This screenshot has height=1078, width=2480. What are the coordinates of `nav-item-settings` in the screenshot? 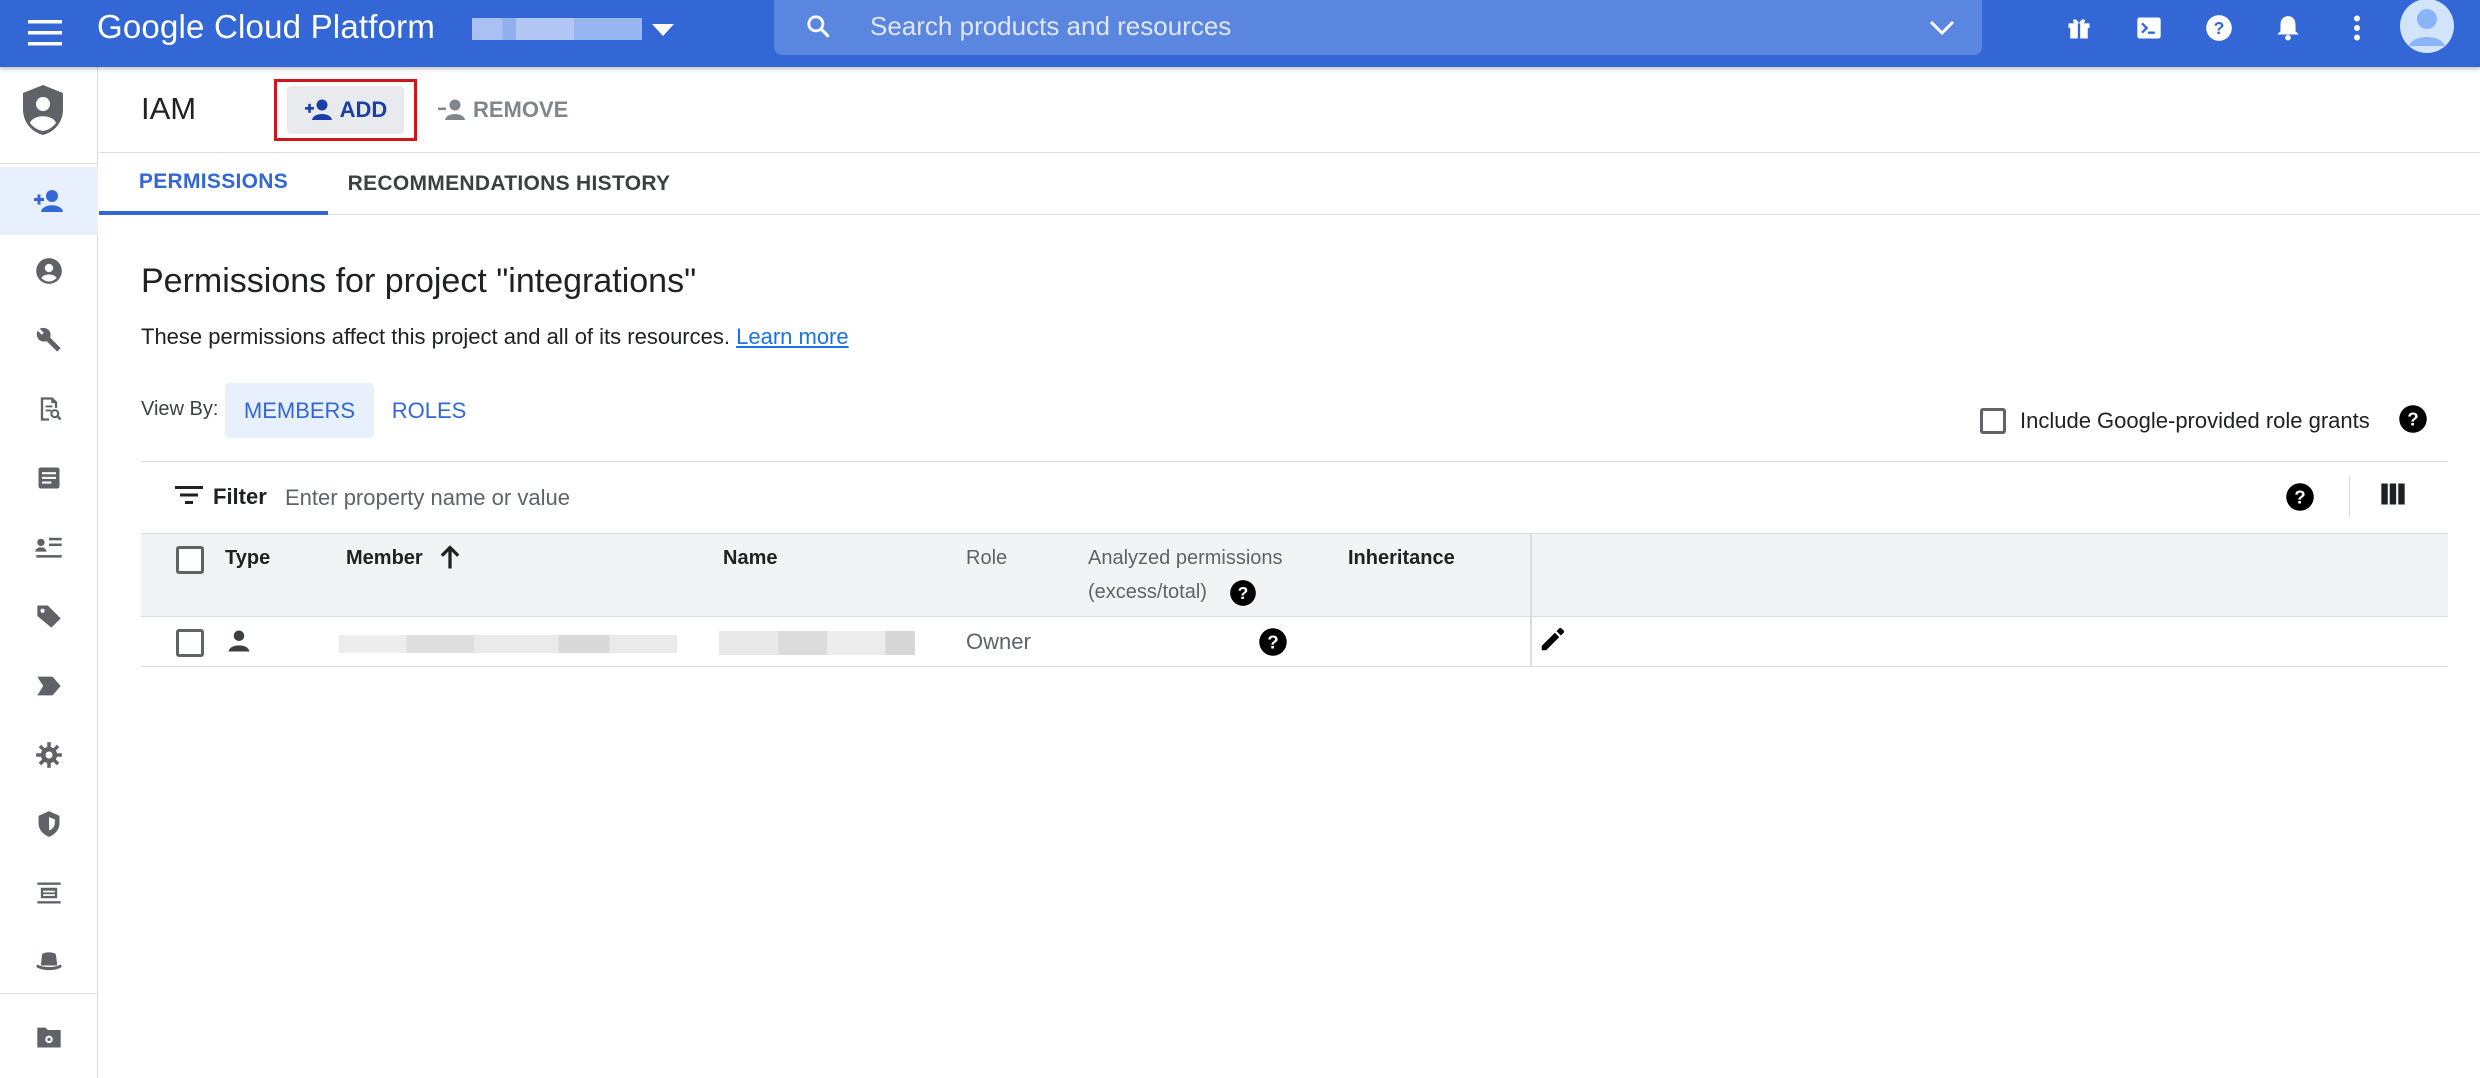 It's located at (49, 755).